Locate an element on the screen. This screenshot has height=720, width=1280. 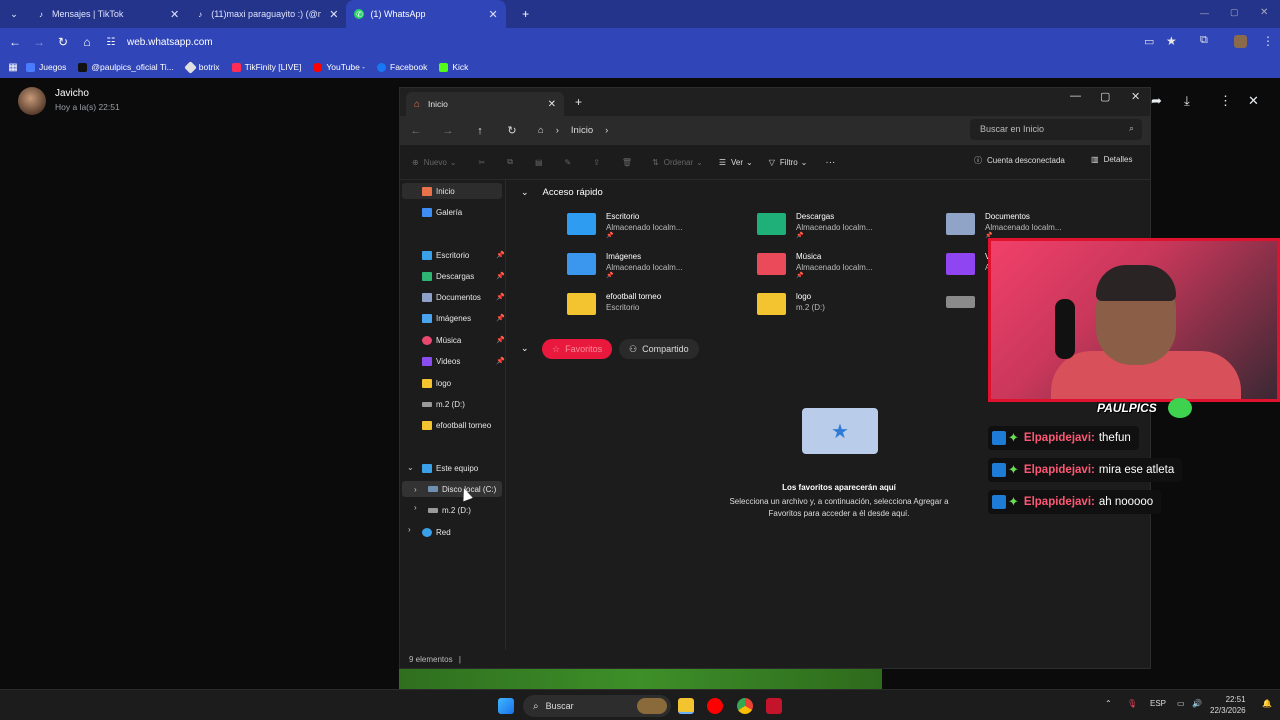
sidebar-item-musica: Música 📌 is located at coordinates (463, 340).